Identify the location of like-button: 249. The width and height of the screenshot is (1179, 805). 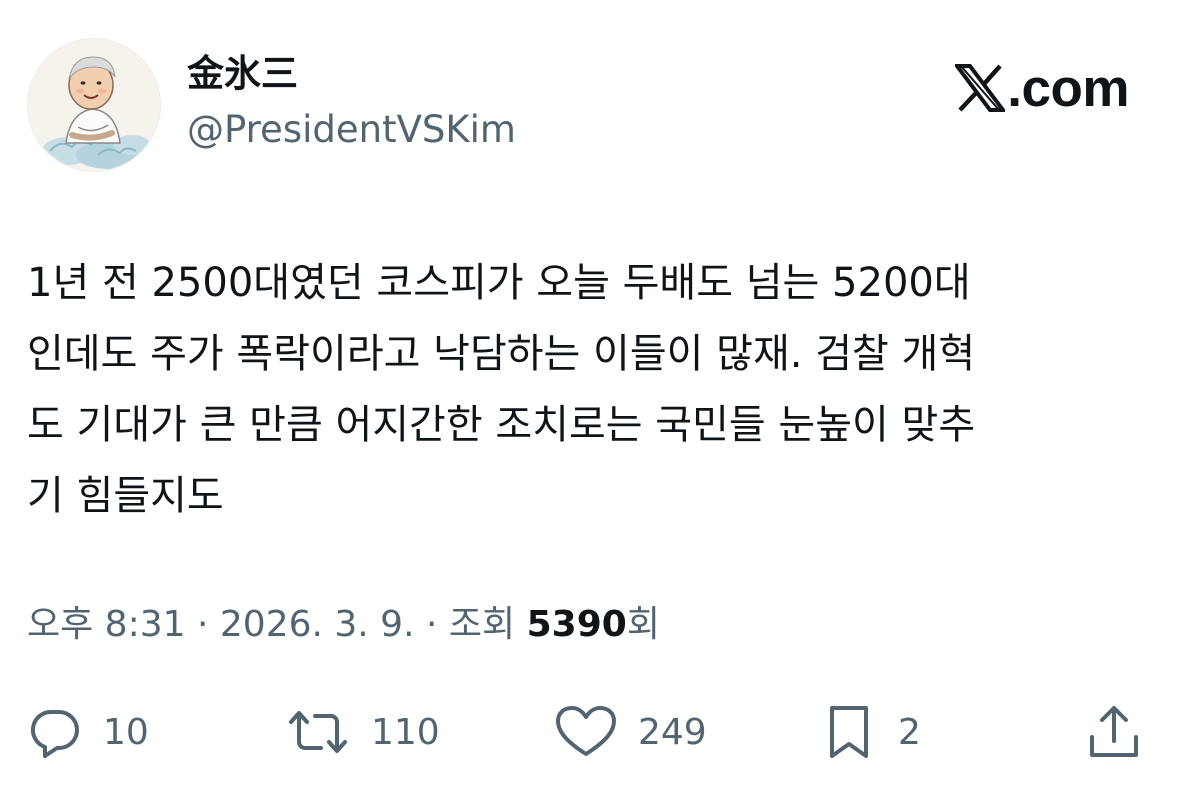
(630, 732).